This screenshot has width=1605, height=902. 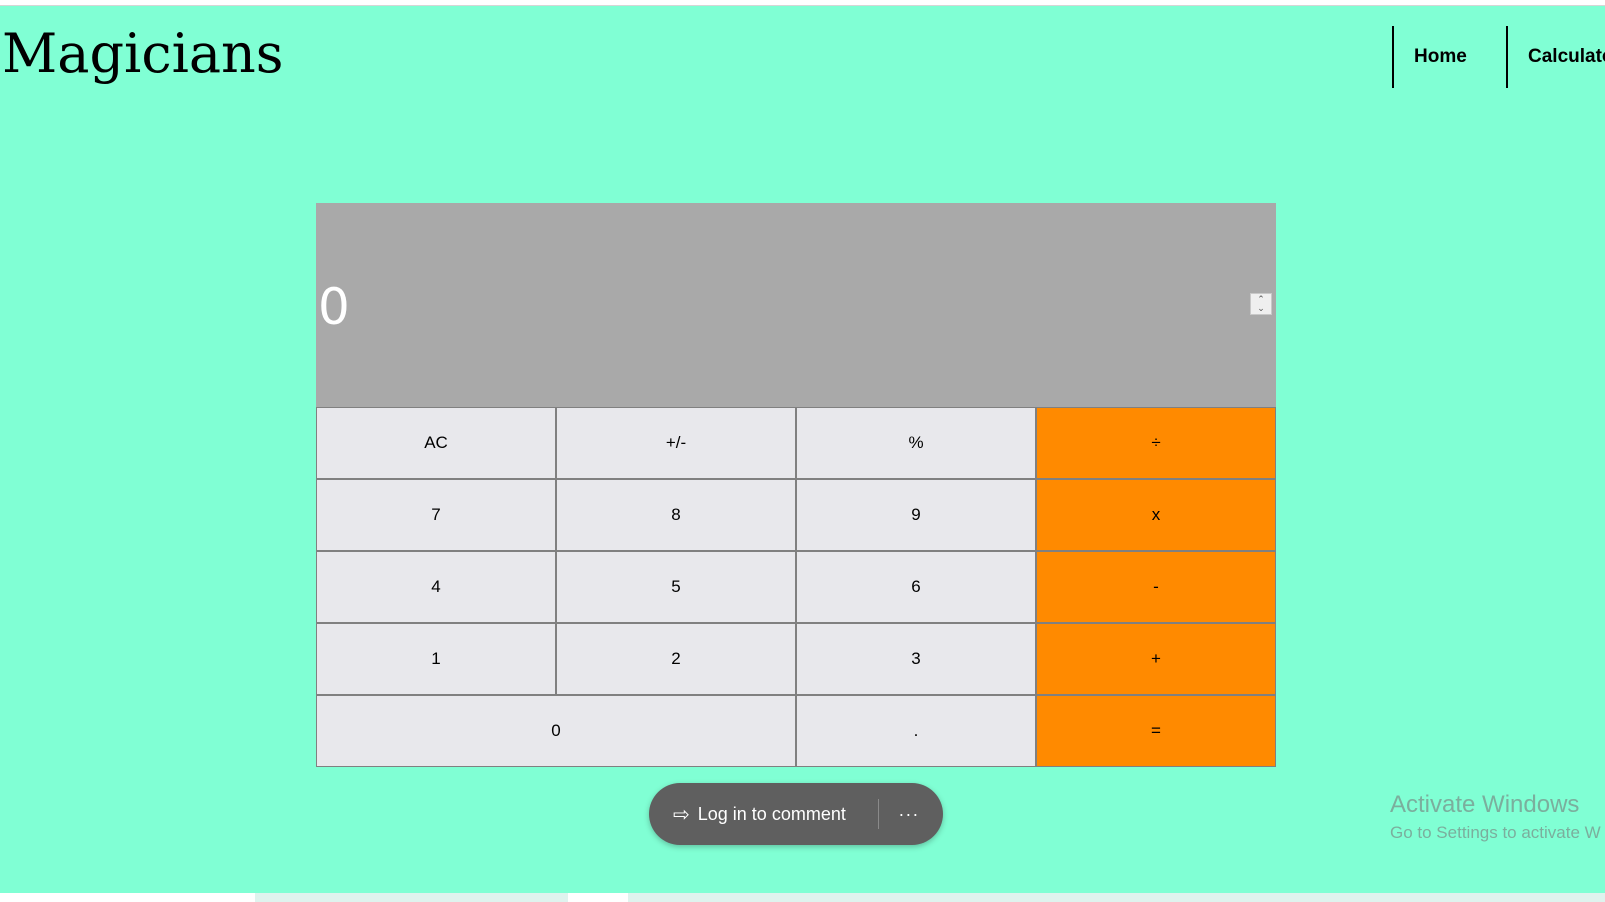 What do you see at coordinates (681, 814) in the screenshot?
I see `sign-in-icon: ⇨` at bounding box center [681, 814].